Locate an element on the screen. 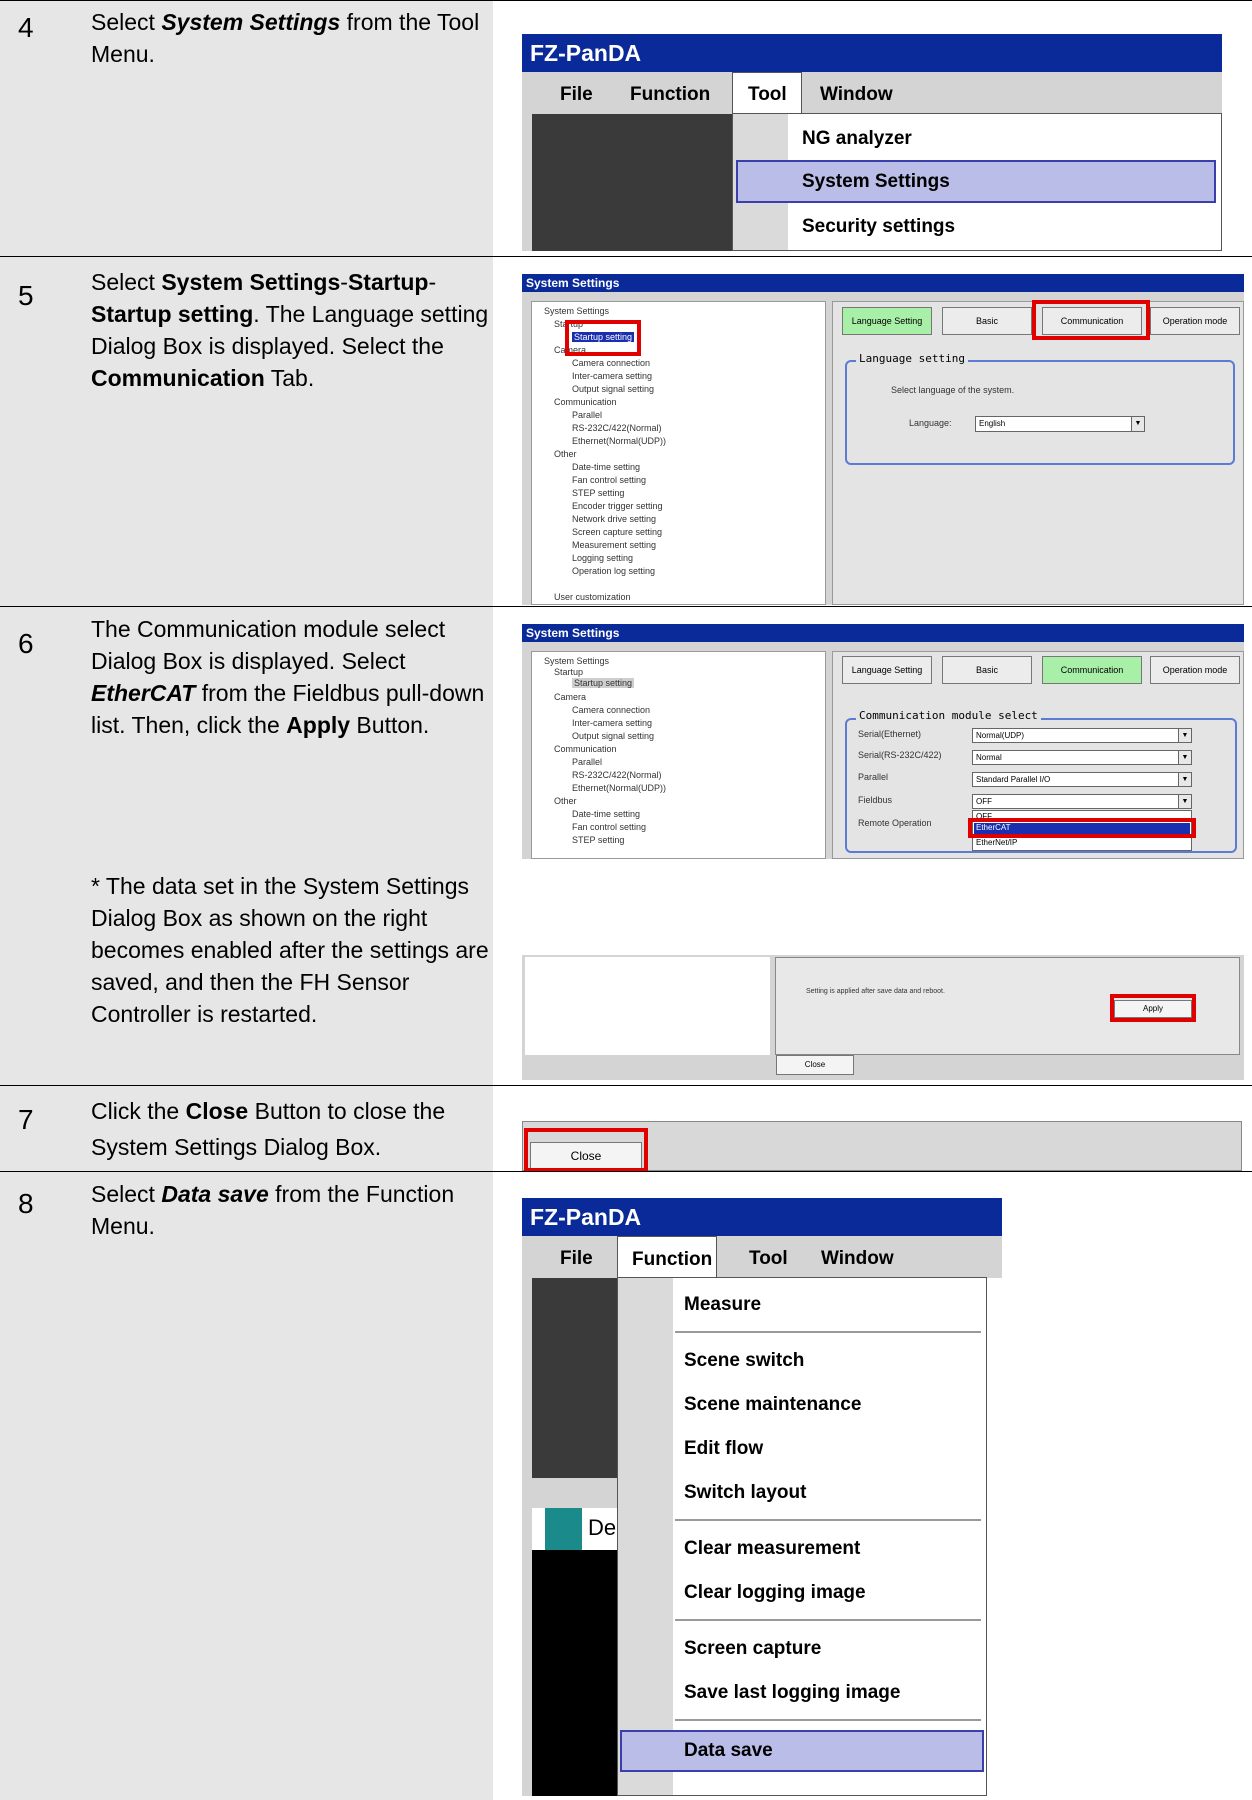  tree-item: Operation log setting is located at coordinates (613, 571).